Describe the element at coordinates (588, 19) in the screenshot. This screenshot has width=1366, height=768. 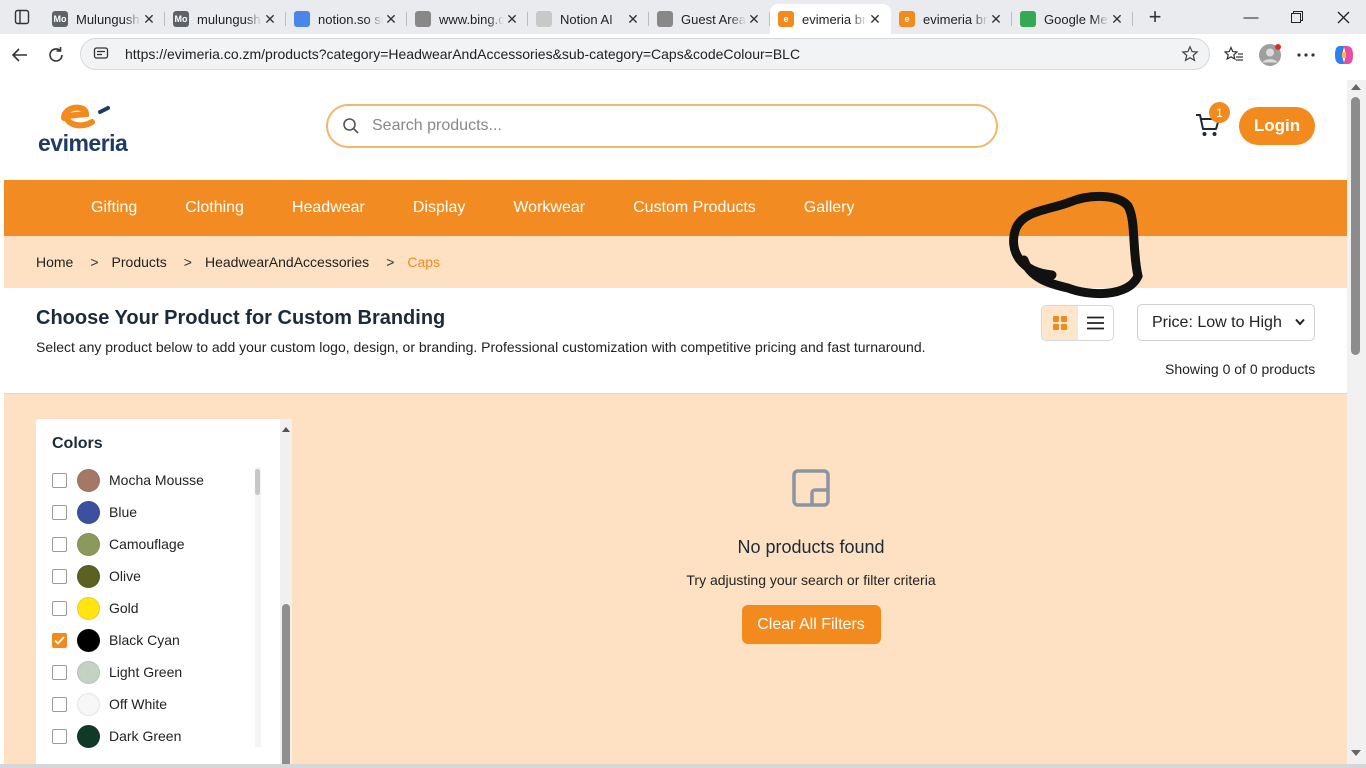
I see `browser-tab: Notion AI ✕` at that location.